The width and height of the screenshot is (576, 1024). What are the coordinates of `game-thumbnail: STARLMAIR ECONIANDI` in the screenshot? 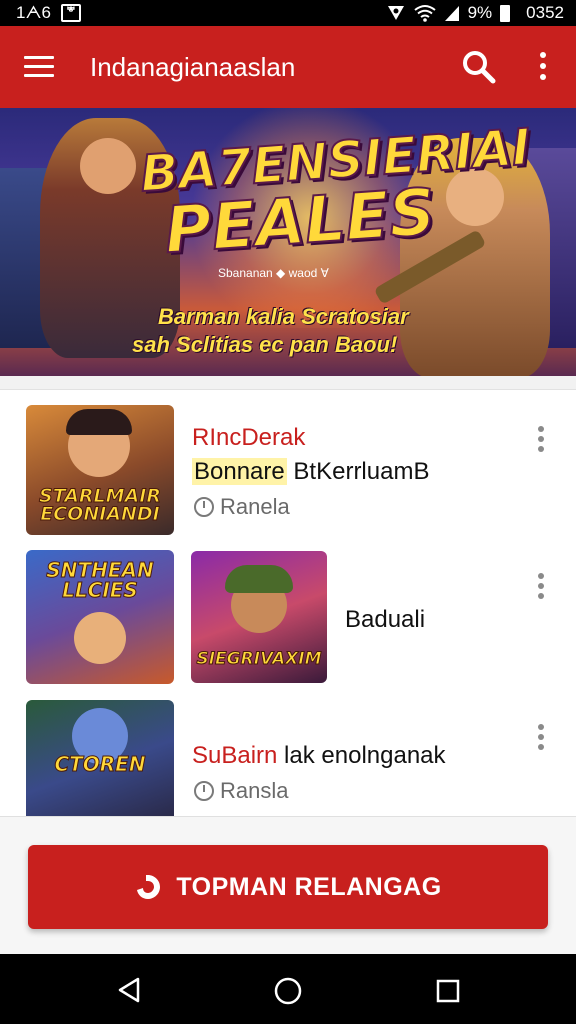 It's located at (100, 470).